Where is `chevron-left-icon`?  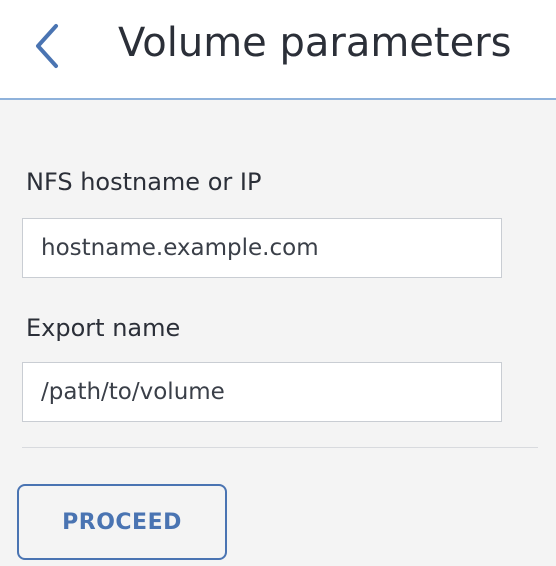 chevron-left-icon is located at coordinates (47, 46).